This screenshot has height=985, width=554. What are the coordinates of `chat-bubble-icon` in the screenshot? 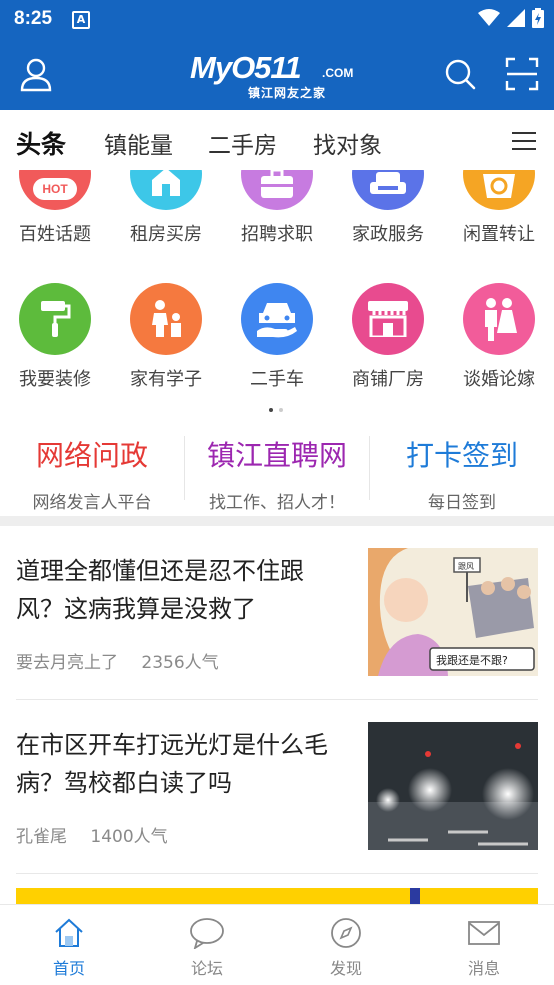 It's located at (207, 934).